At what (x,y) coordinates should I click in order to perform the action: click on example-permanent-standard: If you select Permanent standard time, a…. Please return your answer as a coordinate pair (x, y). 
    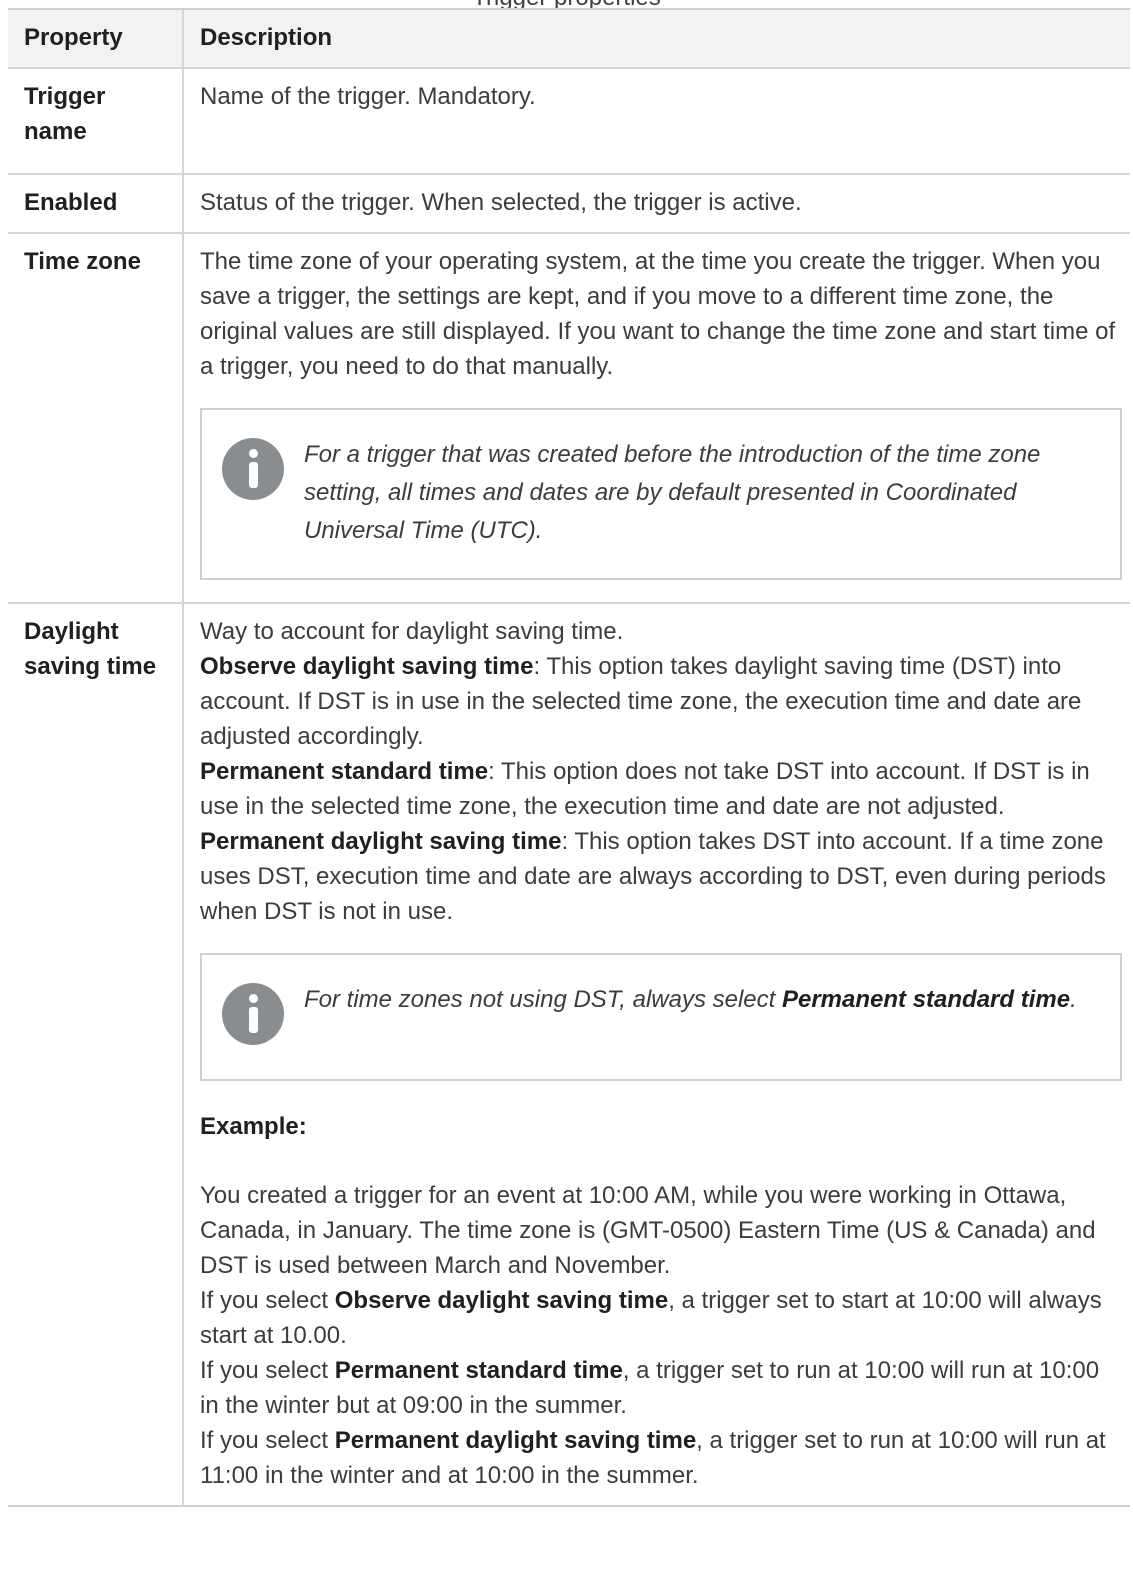
    Looking at the image, I should click on (661, 1388).